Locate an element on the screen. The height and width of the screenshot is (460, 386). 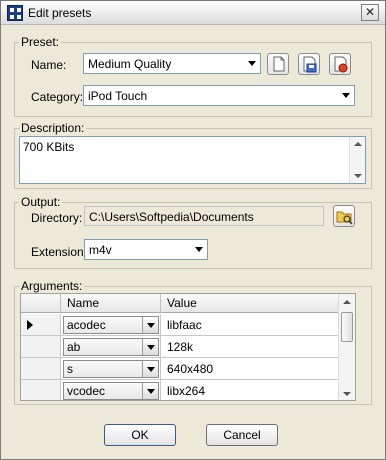
argument-name-combobox: vcodec is located at coordinates (111, 391).